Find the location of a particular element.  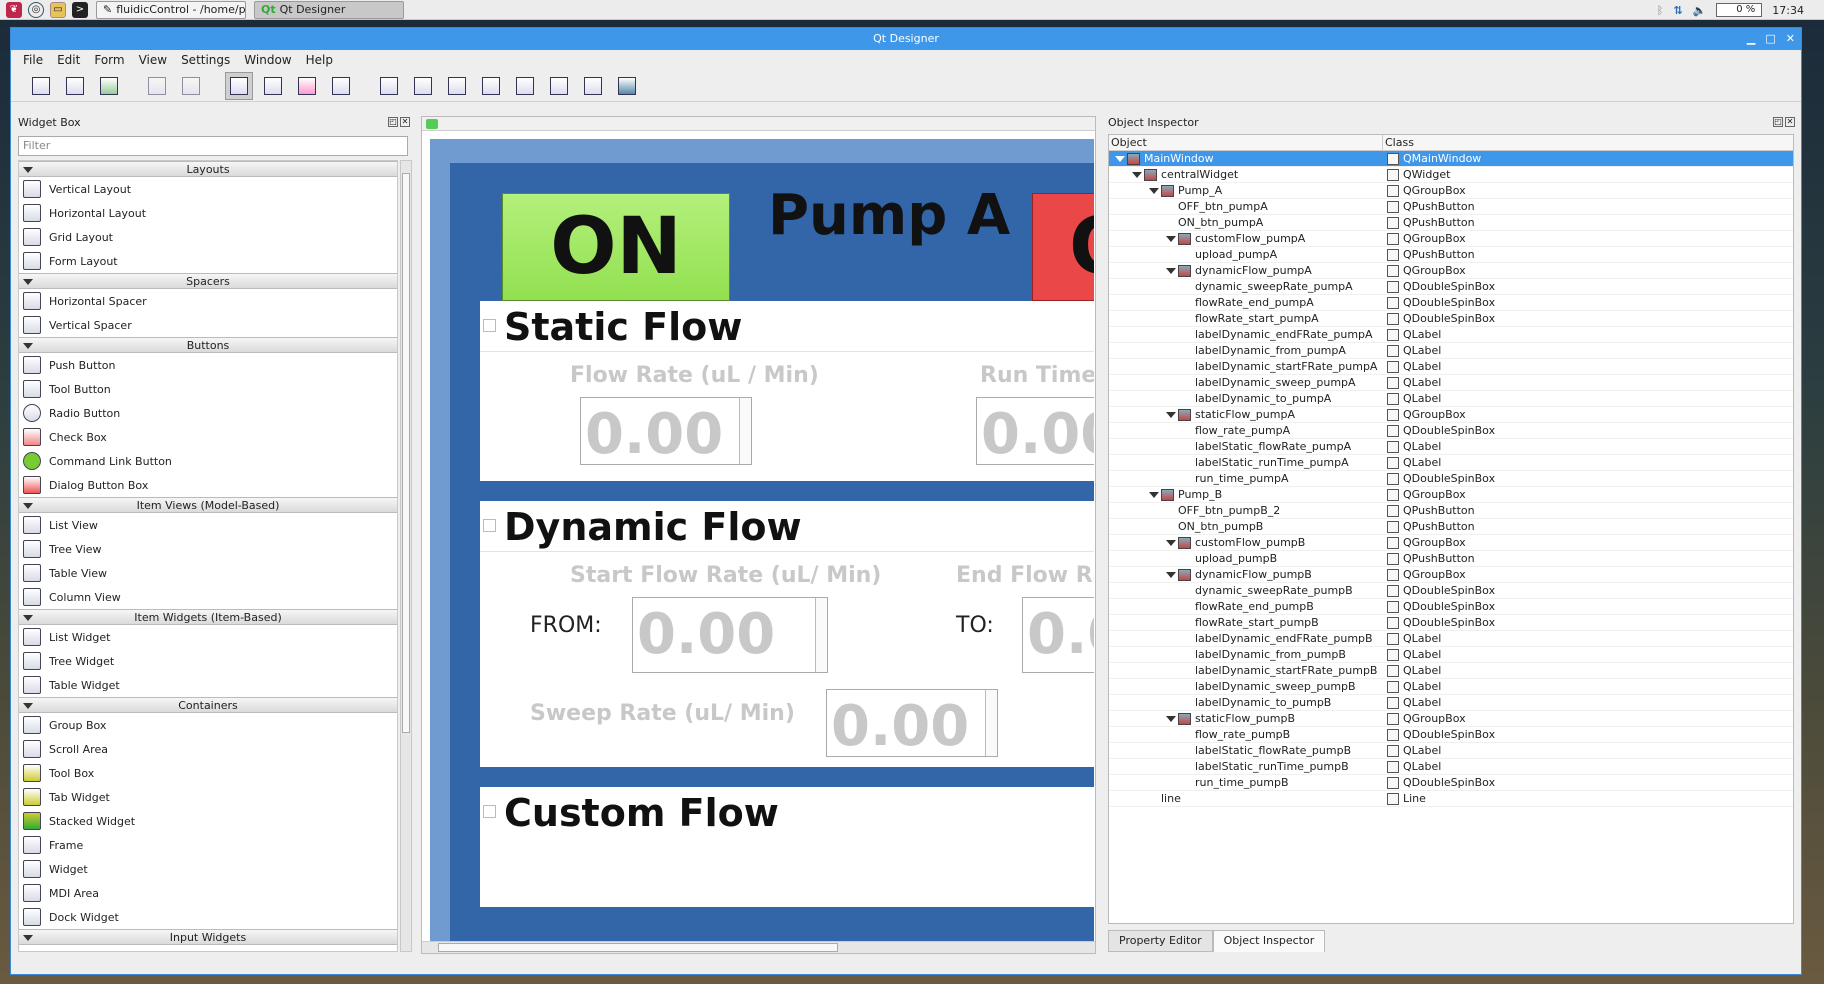

close-panel-icon: ✕ is located at coordinates (405, 122).